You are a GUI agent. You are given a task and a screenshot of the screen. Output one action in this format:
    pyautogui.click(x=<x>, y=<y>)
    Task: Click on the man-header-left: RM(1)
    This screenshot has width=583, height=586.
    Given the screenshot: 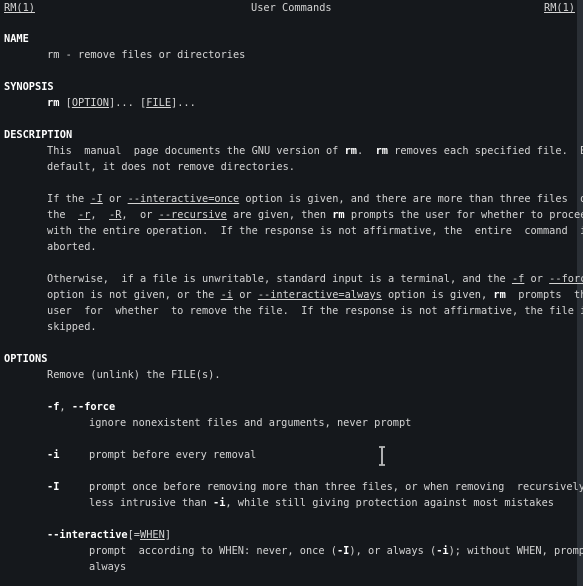 What is the action you would take?
    pyautogui.click(x=19, y=8)
    